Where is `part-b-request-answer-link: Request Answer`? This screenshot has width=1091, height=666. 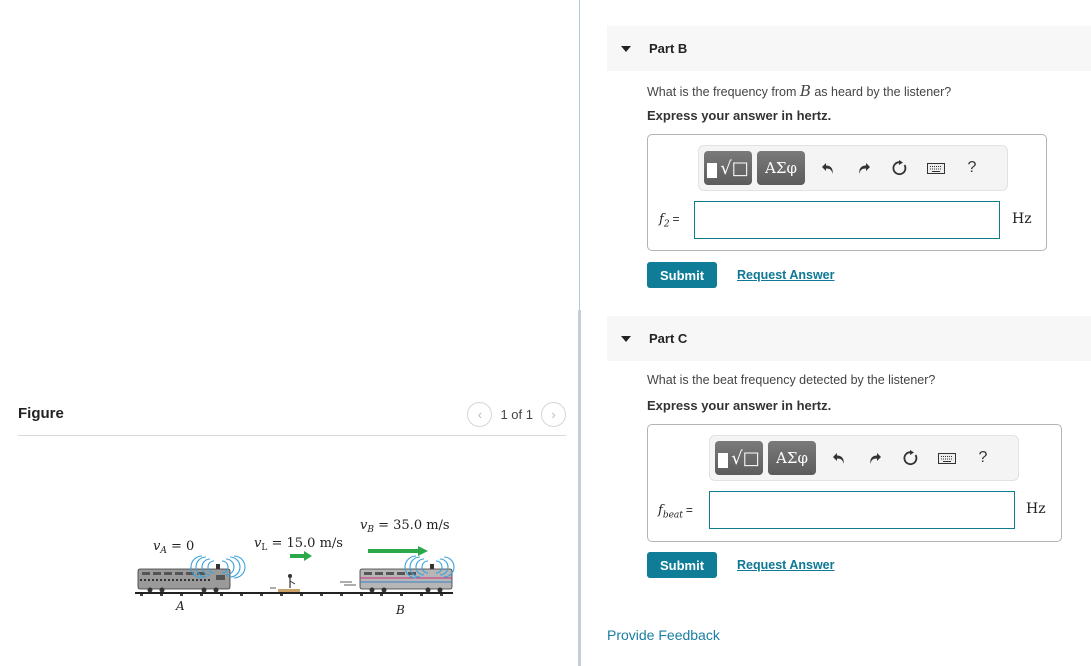 part-b-request-answer-link: Request Answer is located at coordinates (785, 275).